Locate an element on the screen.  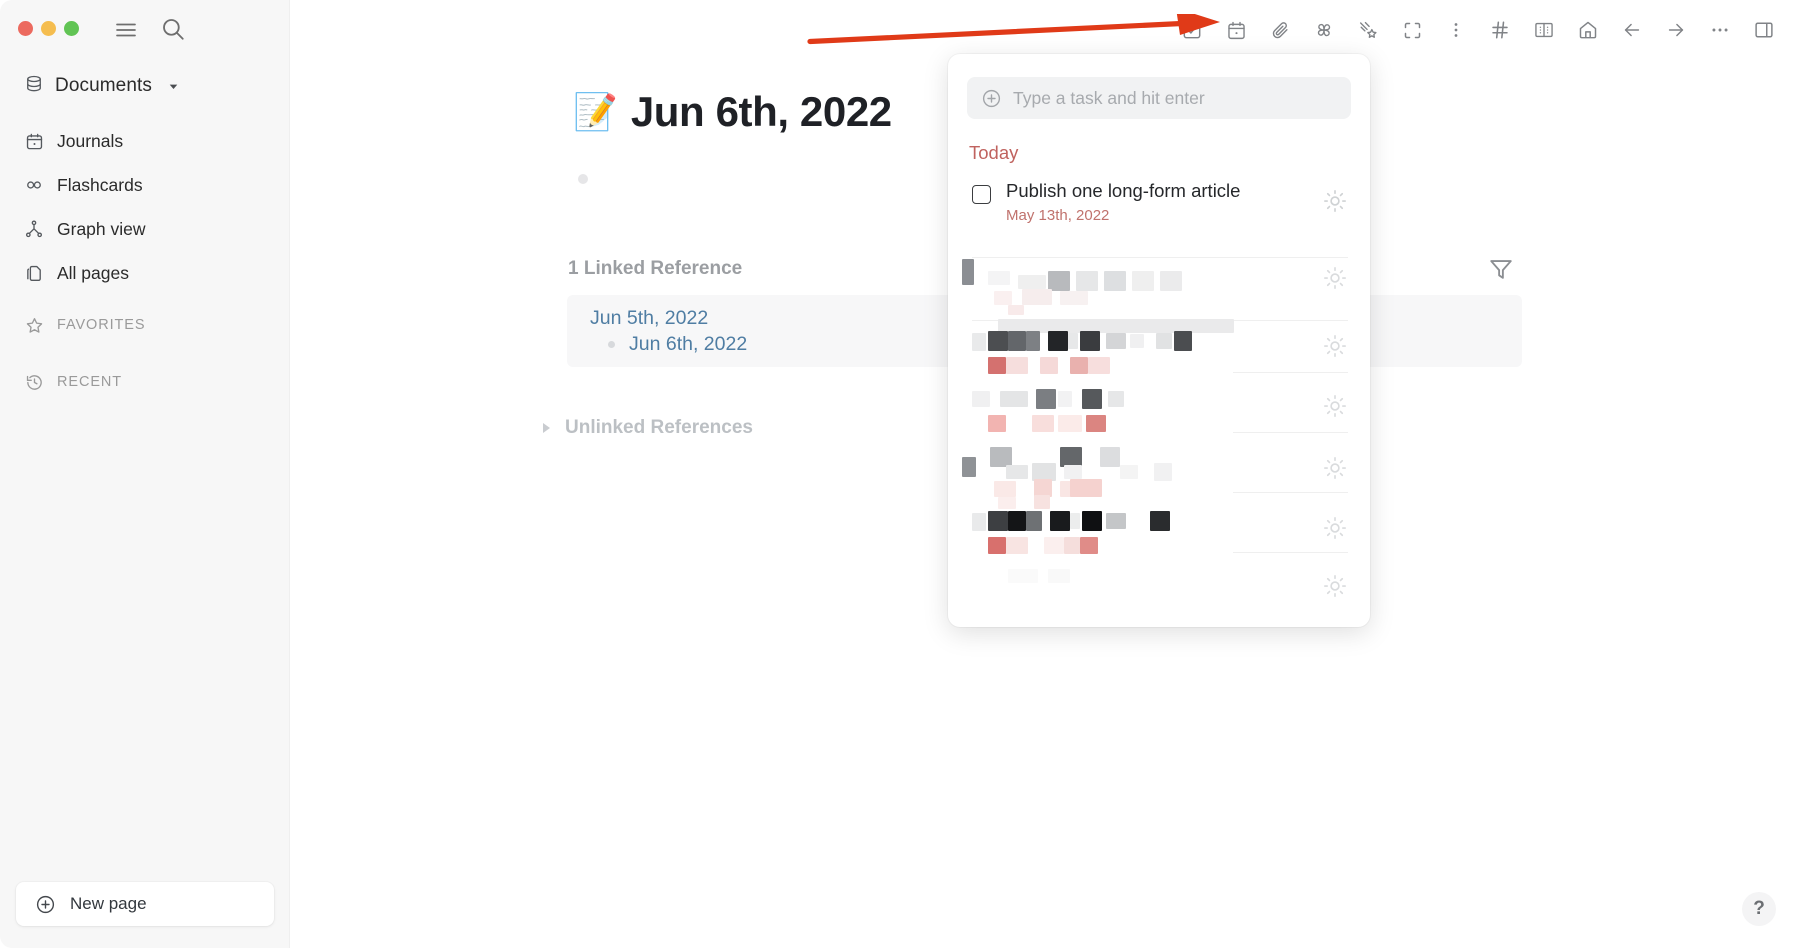
chevron-down-icon is located at coordinates (173, 86).